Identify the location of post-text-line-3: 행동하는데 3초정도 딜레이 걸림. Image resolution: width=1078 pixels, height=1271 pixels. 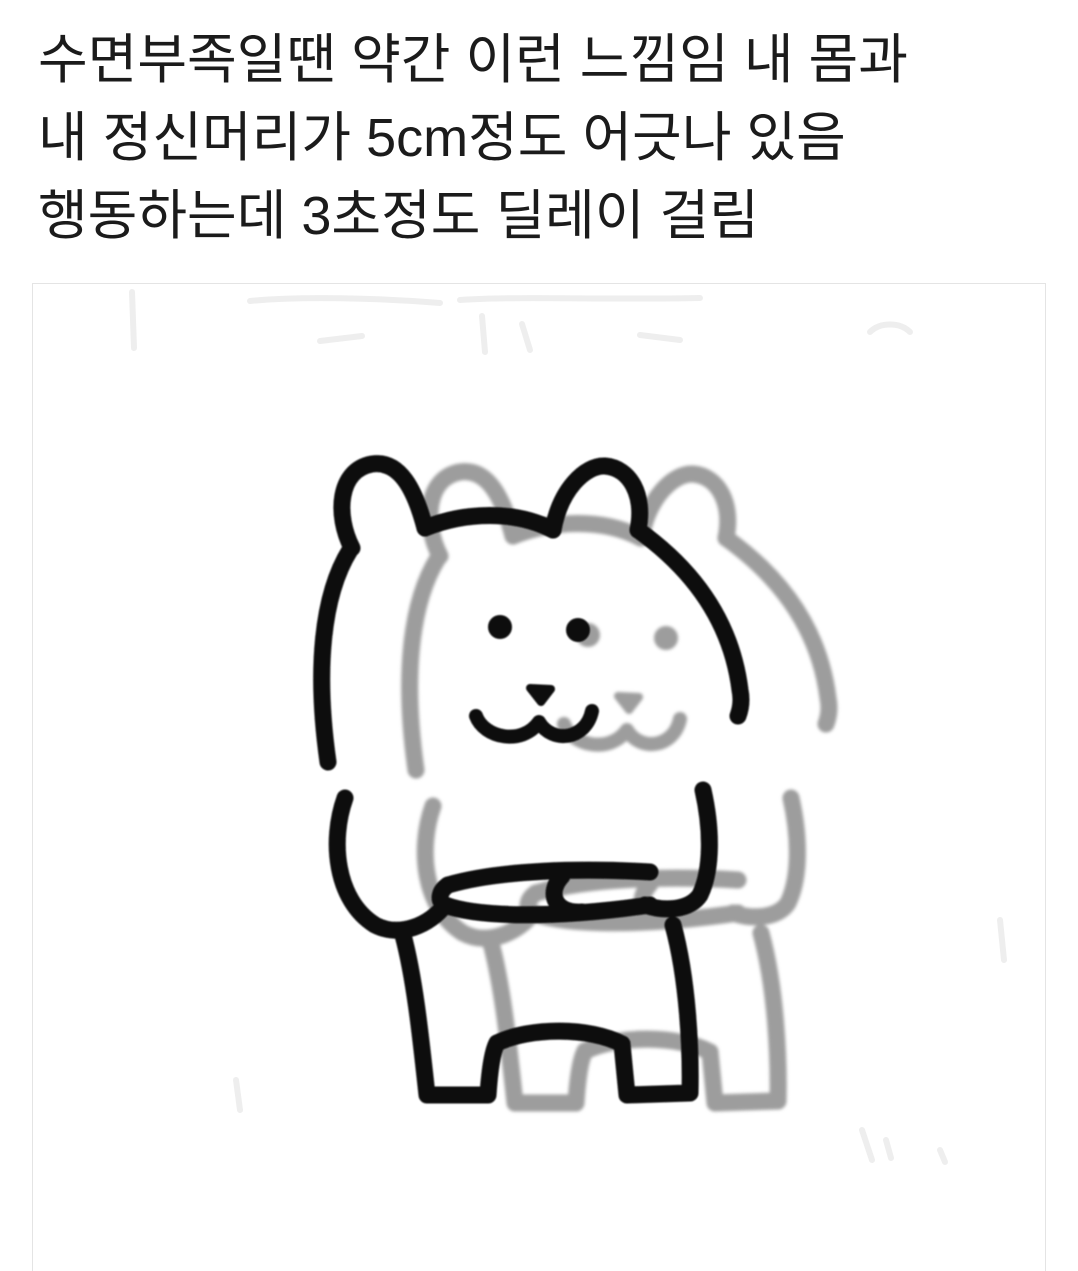
(398, 216).